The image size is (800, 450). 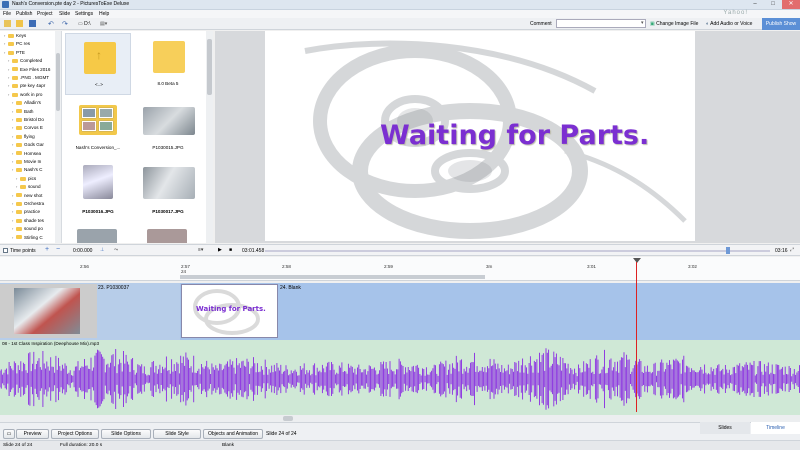 I want to click on tree-item: › Keys, so click(x=30, y=36).